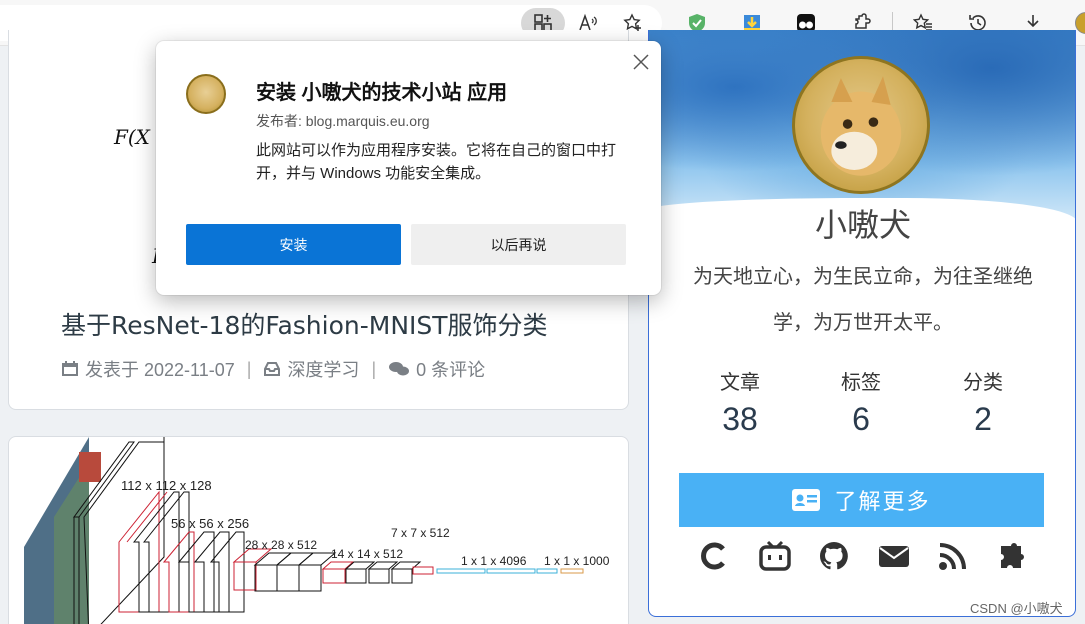 The width and height of the screenshot is (1085, 624). Describe the element at coordinates (132, 137) in the screenshot. I see `post-cover-formula: F(X` at that location.